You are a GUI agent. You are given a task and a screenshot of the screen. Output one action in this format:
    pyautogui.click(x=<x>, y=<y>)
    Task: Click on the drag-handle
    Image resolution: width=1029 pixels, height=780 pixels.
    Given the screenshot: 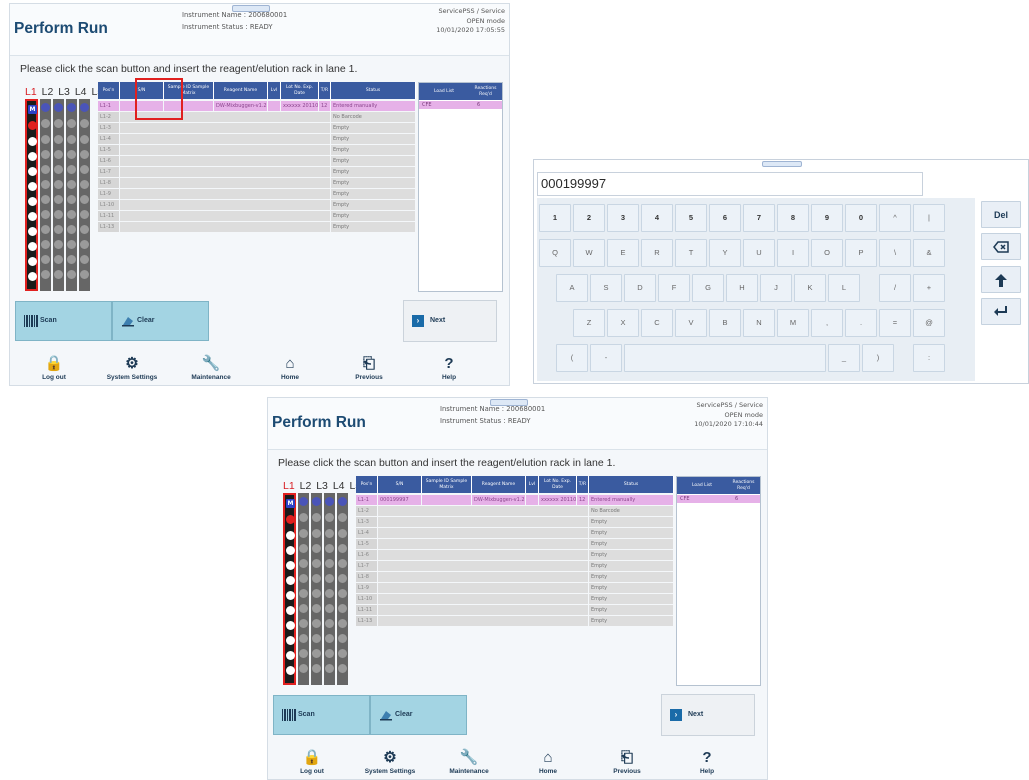 What is the action you would take?
    pyautogui.click(x=782, y=164)
    